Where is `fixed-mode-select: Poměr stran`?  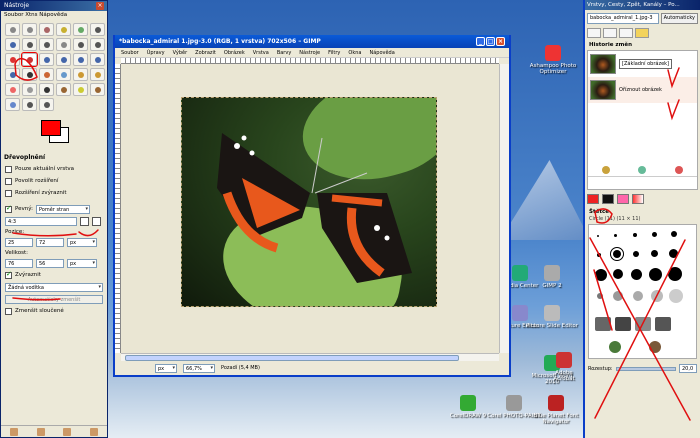 fixed-mode-select: Poměr stran is located at coordinates (62, 209).